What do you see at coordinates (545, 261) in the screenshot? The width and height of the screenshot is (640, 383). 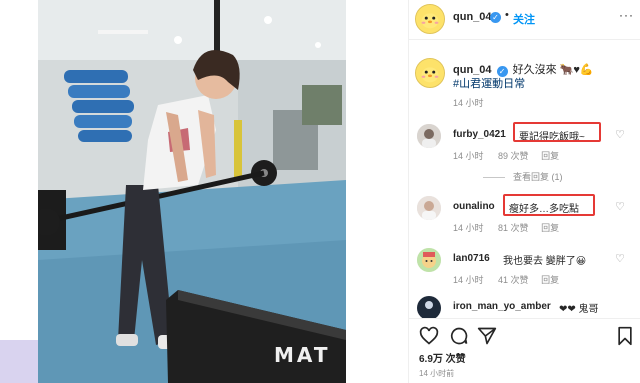 I see `comment-text: 我也要去 變胖了😀` at bounding box center [545, 261].